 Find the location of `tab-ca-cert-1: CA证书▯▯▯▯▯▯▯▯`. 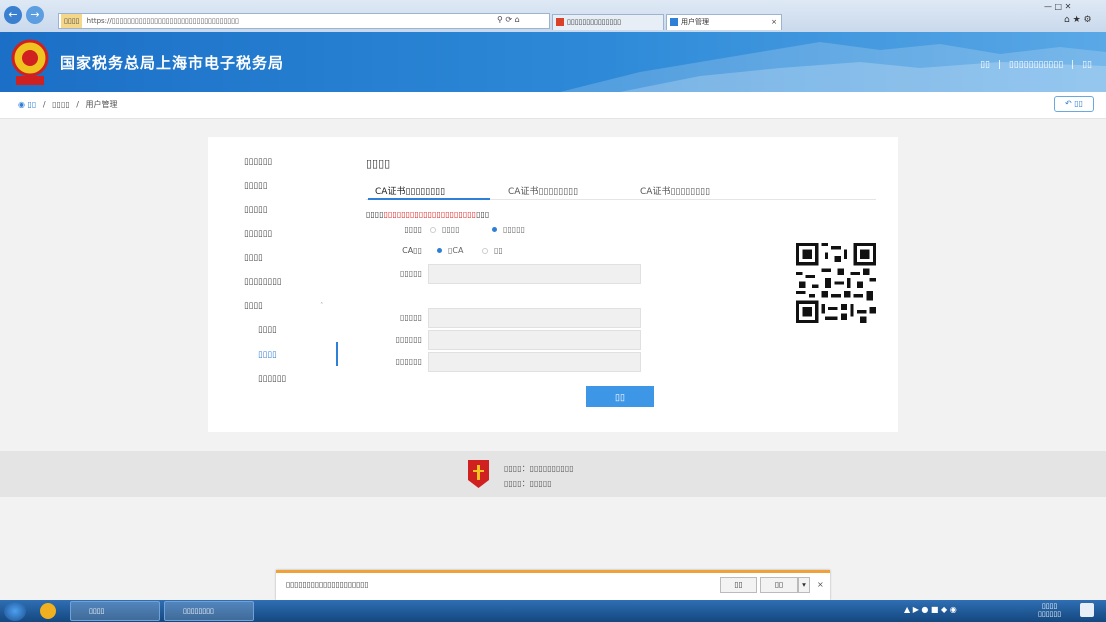

tab-ca-cert-1: CA证书▯▯▯▯▯▯▯▯ is located at coordinates (410, 190).